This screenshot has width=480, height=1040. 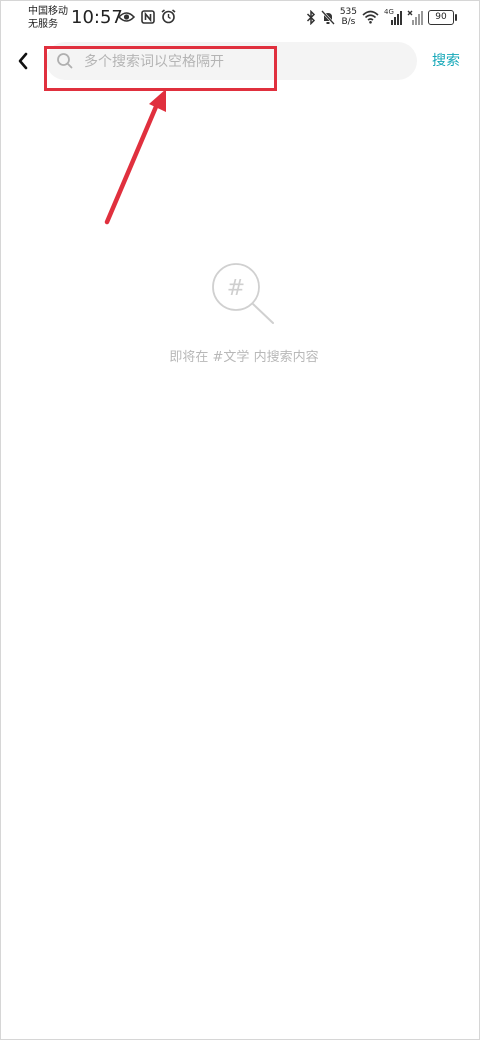 I want to click on nfc-icon, so click(x=148, y=16).